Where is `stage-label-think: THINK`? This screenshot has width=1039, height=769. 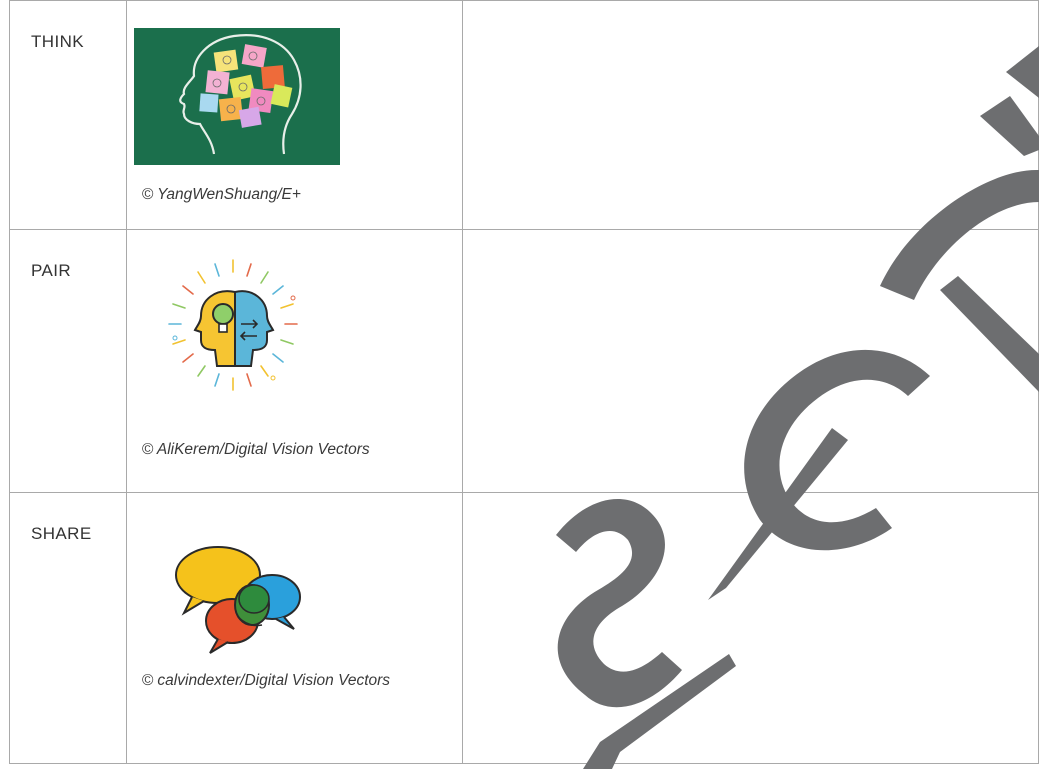 stage-label-think: THINK is located at coordinates (57, 41).